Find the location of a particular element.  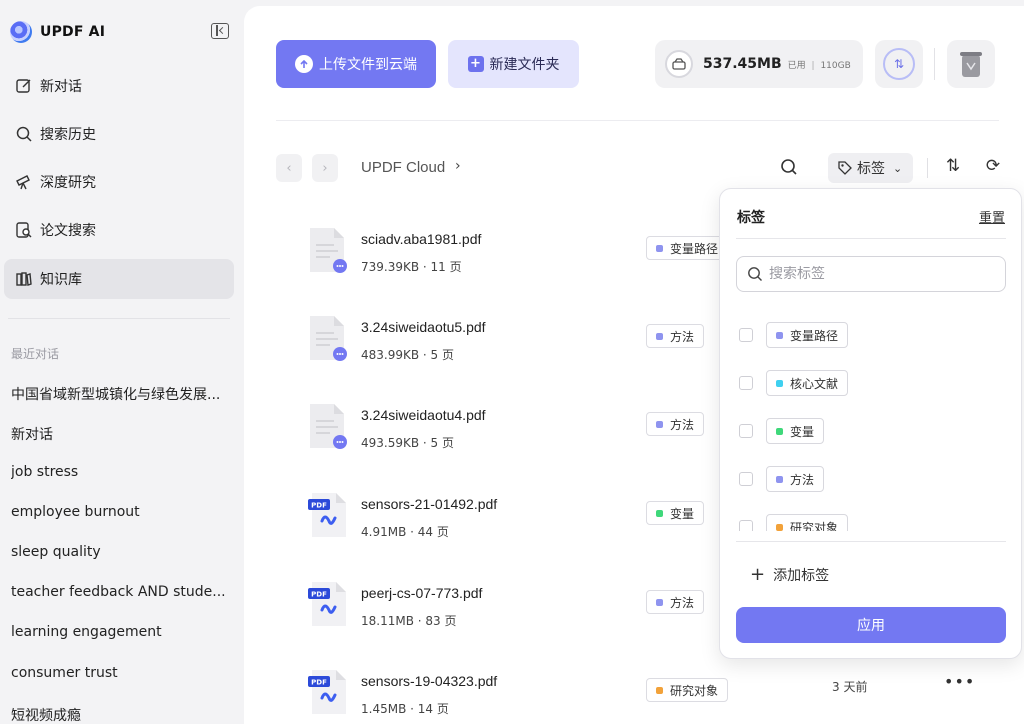

file-name: sciadv.aba1981.pdf is located at coordinates (421, 239).